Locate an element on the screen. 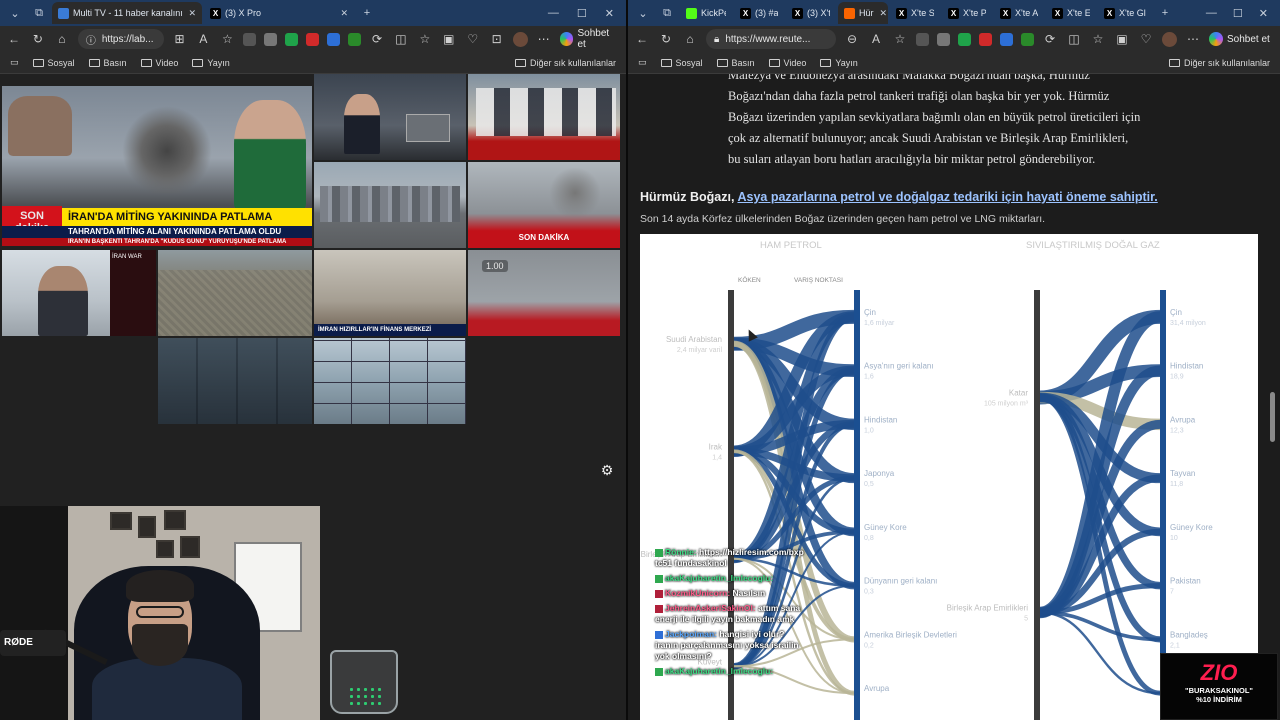 The width and height of the screenshot is (1280, 720). tv-tile-aerial is located at coordinates (235, 293).